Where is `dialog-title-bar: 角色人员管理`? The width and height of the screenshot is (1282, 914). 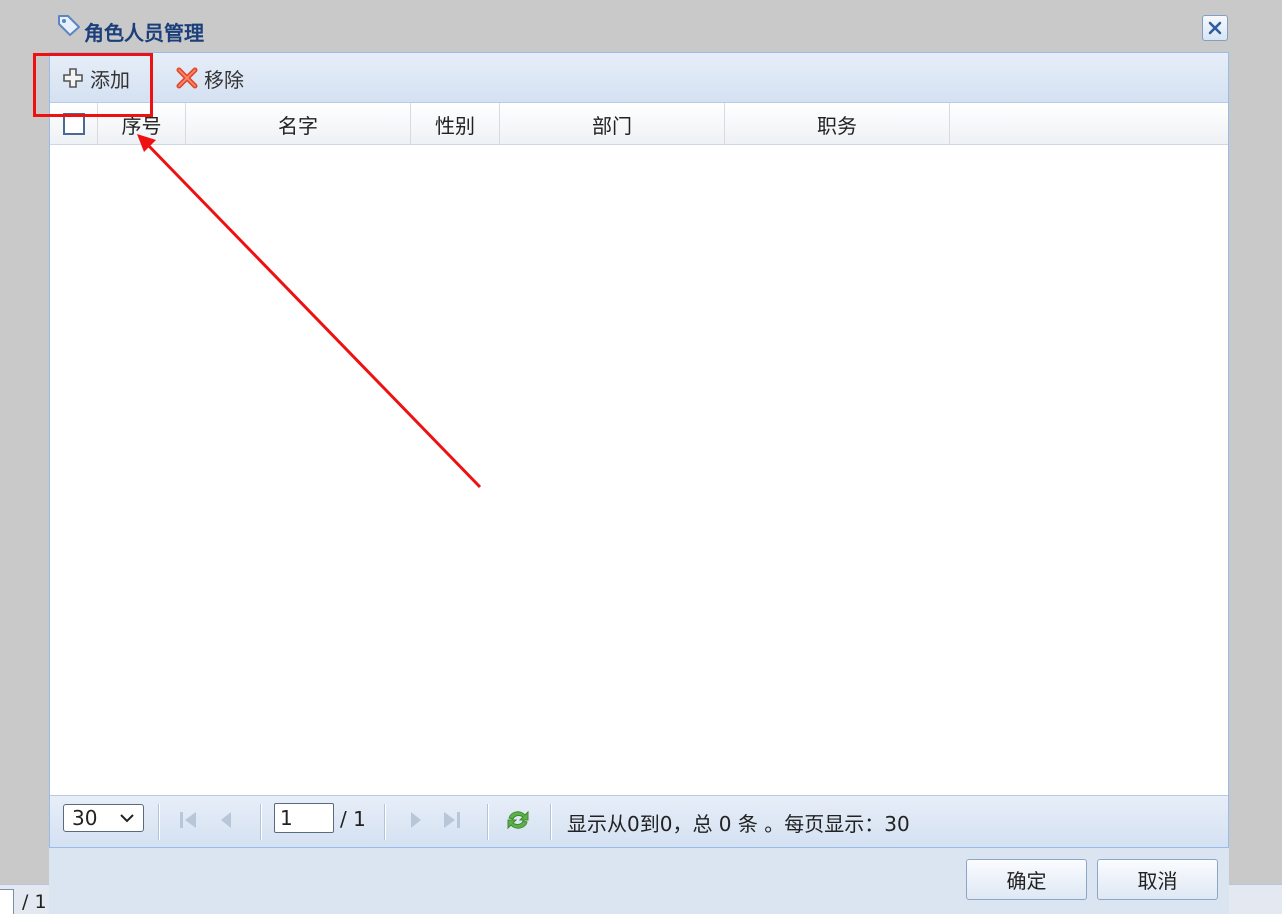 dialog-title-bar: 角色人员管理 is located at coordinates (640, 29).